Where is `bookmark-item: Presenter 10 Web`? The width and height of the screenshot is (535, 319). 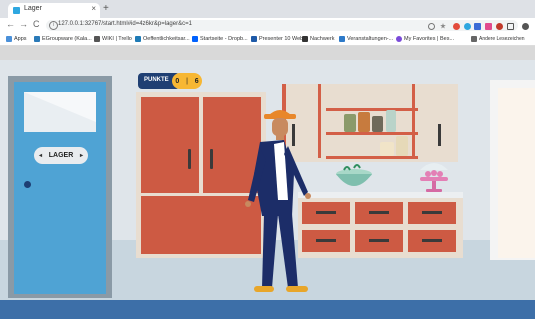 bookmark-item: Presenter 10 Web is located at coordinates (277, 39).